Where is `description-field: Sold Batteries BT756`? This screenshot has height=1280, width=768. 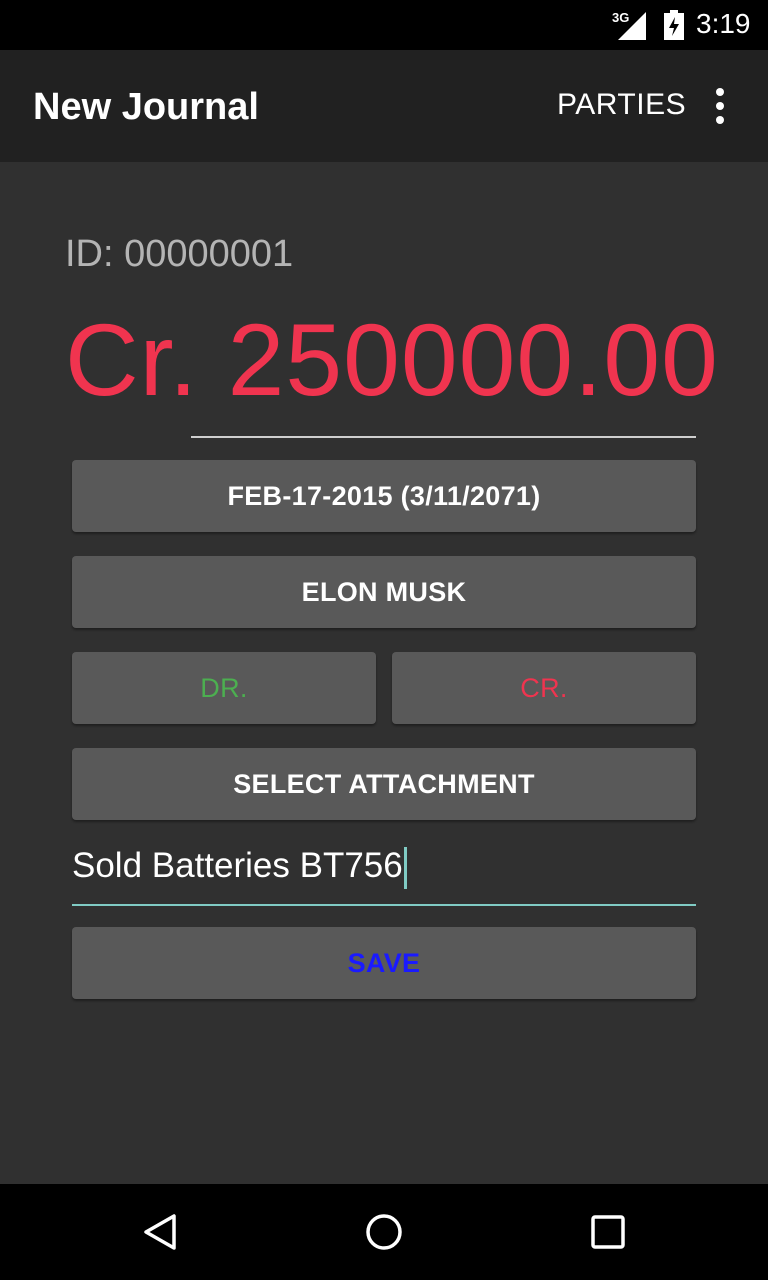 description-field: Sold Batteries BT756 is located at coordinates (384, 873).